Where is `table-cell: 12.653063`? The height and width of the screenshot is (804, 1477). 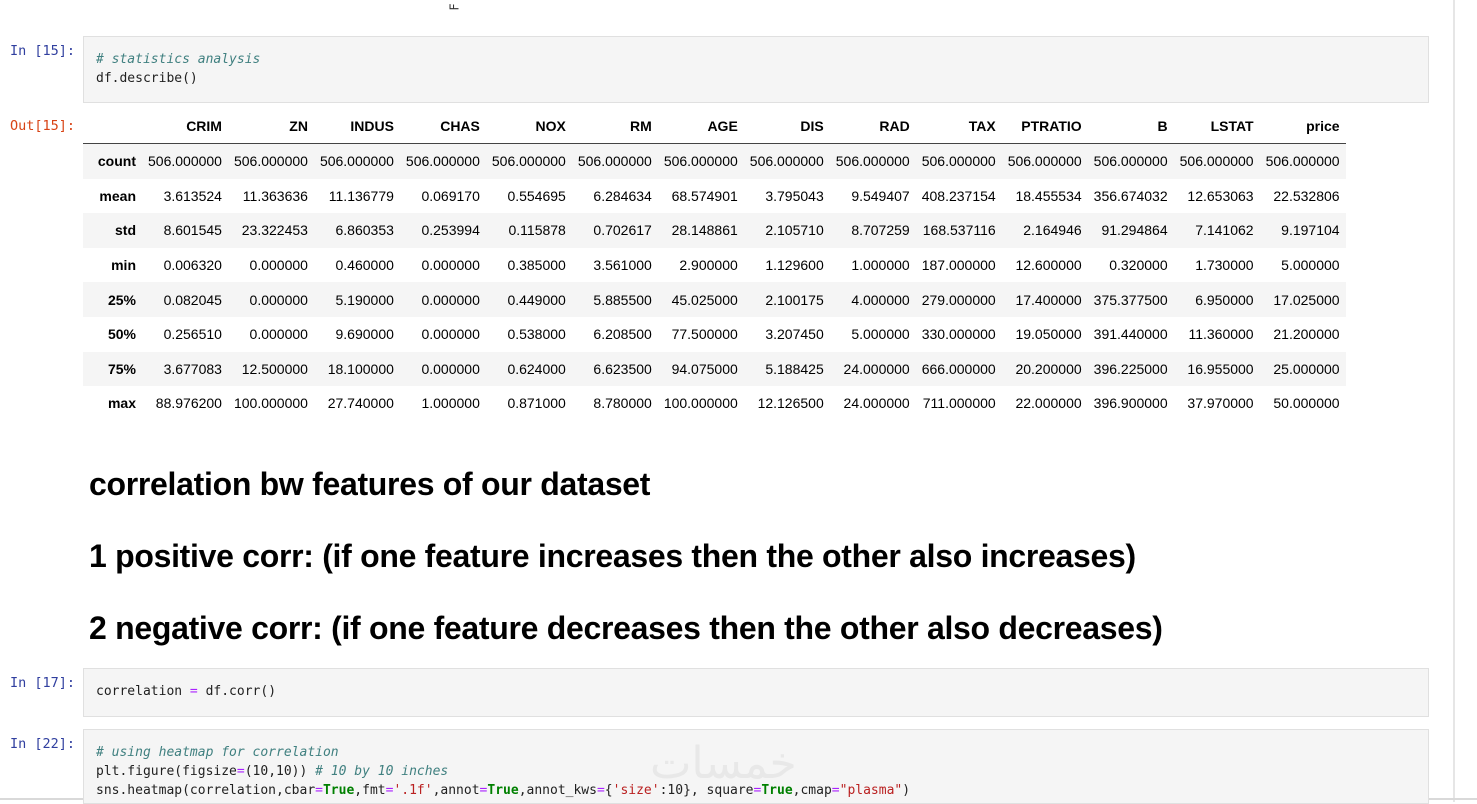
table-cell: 12.653063 is located at coordinates (1220, 195).